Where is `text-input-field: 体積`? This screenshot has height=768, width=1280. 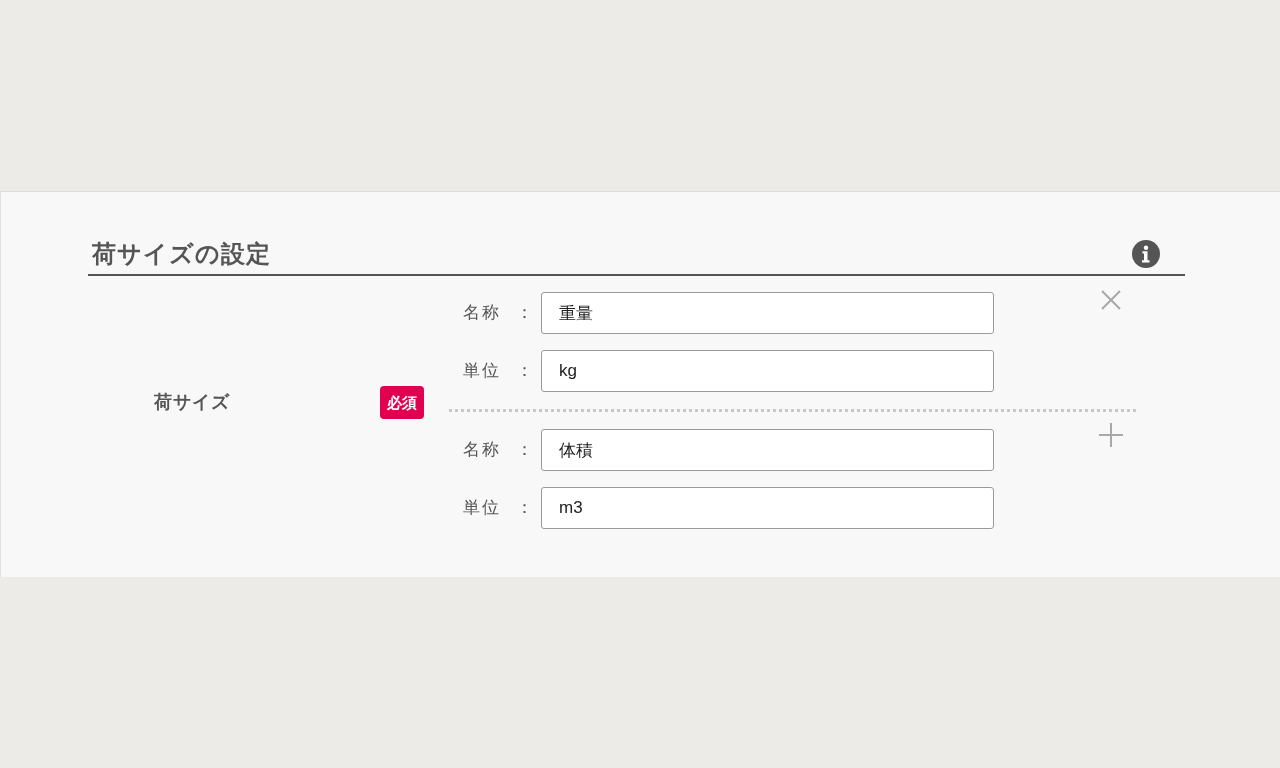 text-input-field: 体積 is located at coordinates (767, 450).